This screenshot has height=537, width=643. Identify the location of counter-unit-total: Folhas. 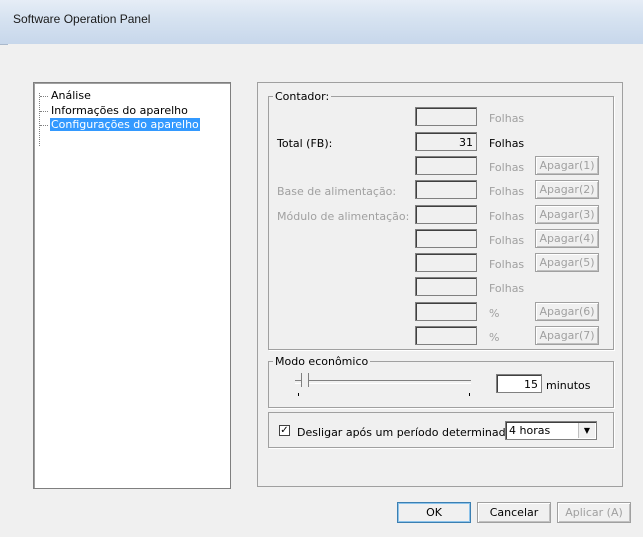
(507, 143).